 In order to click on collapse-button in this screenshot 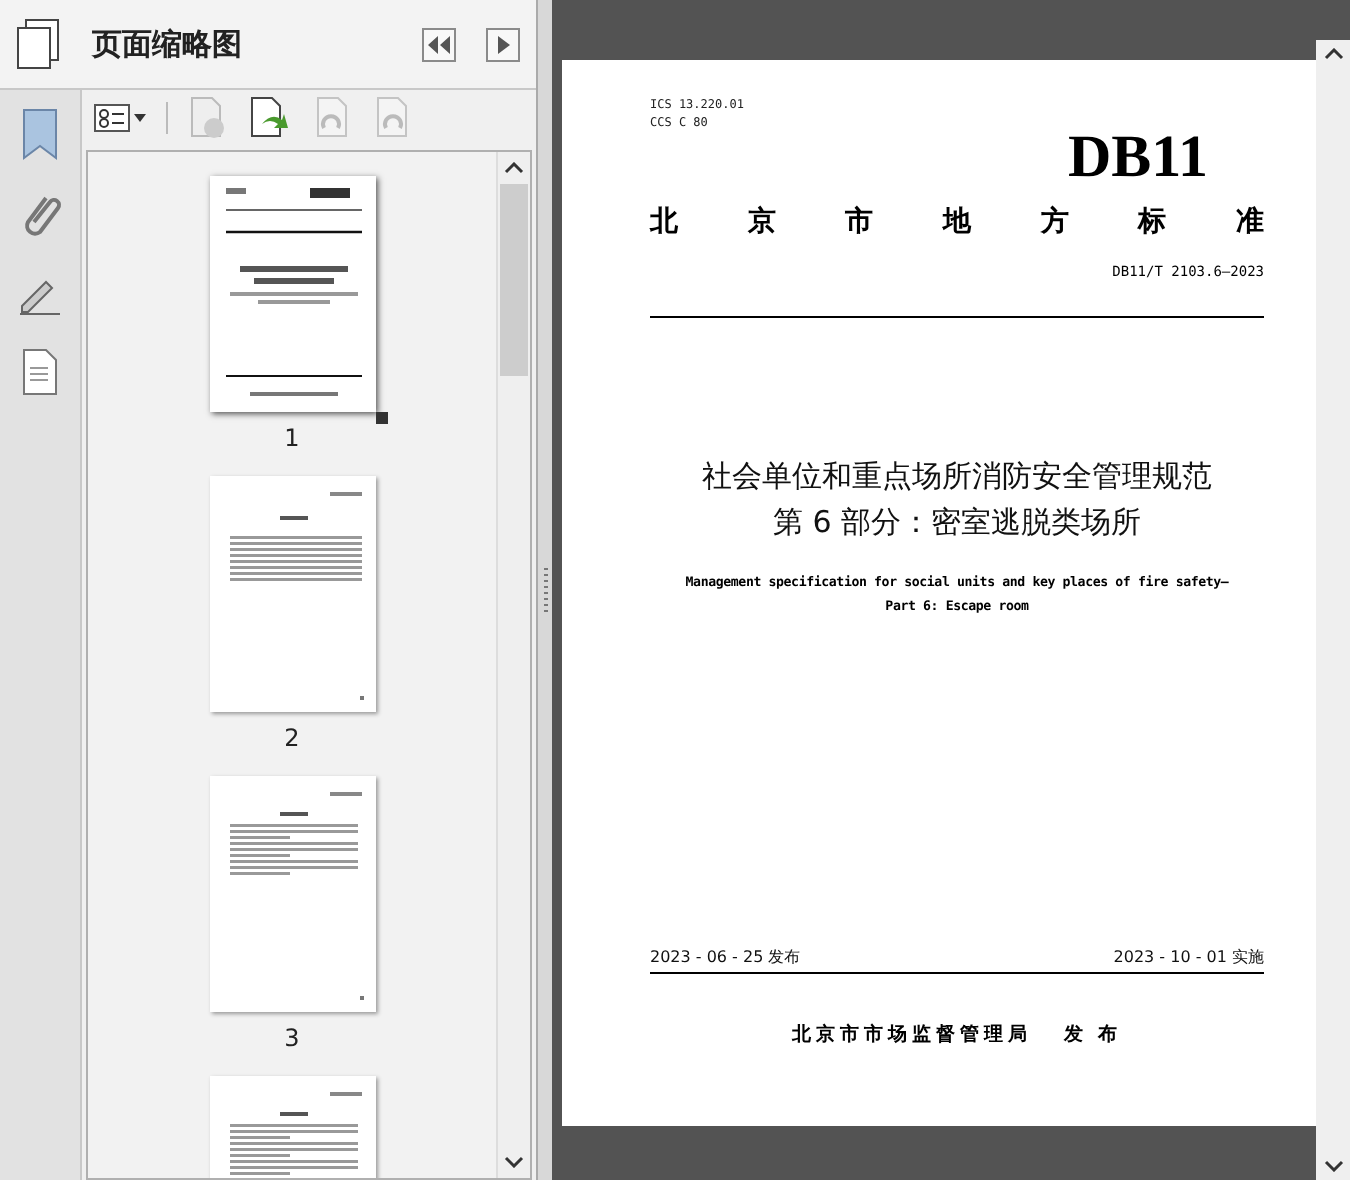, I will do `click(439, 44)`.